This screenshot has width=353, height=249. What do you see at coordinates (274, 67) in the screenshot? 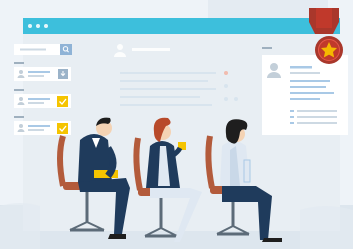
I see `avatar` at bounding box center [274, 67].